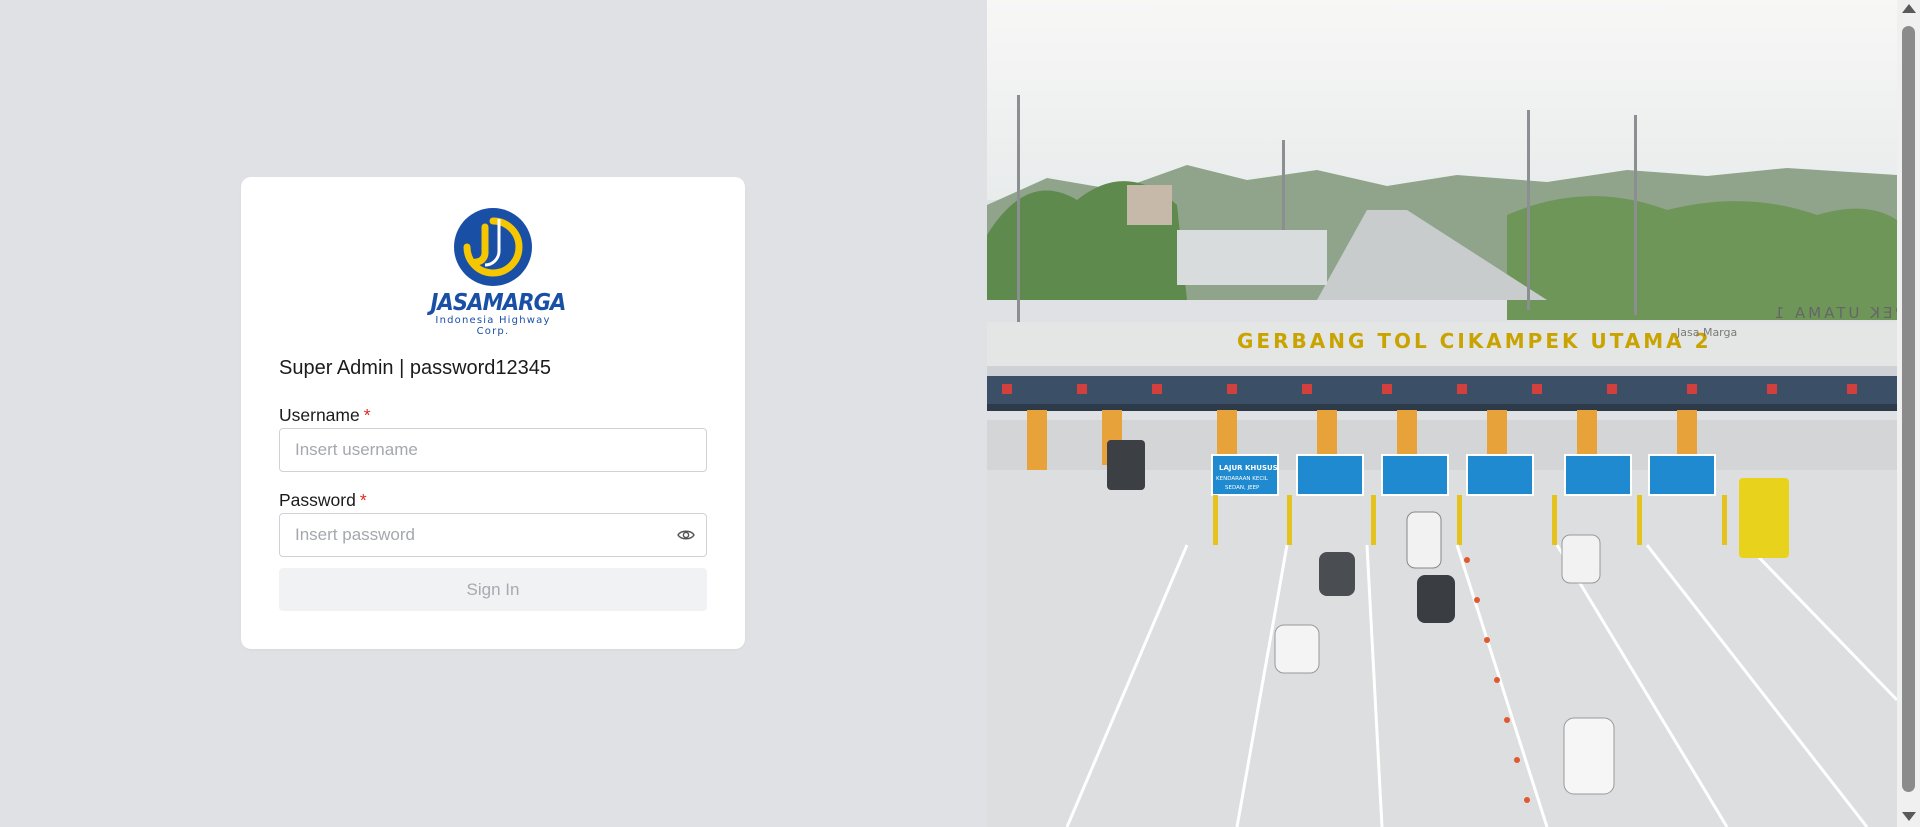 The image size is (1920, 827). Describe the element at coordinates (493, 589) in the screenshot. I see `sign-in-button: Sign In` at that location.